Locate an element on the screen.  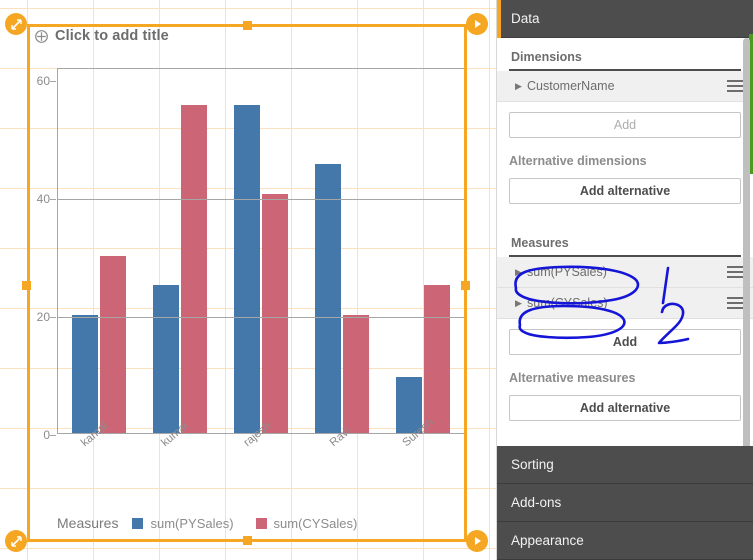
resize-handle-top-right is located at coordinates (477, 24).